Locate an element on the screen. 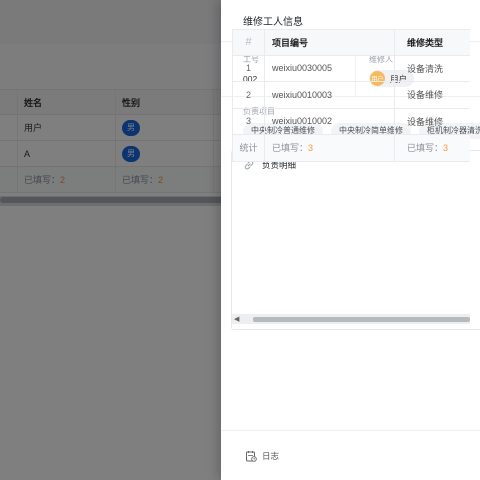  log-icon is located at coordinates (251, 456).